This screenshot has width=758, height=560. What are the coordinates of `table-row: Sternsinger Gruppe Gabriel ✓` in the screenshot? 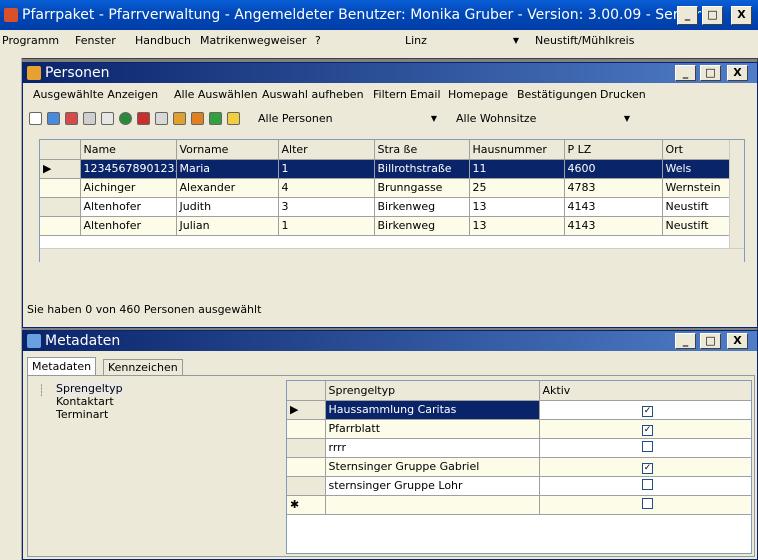 It's located at (519, 467).